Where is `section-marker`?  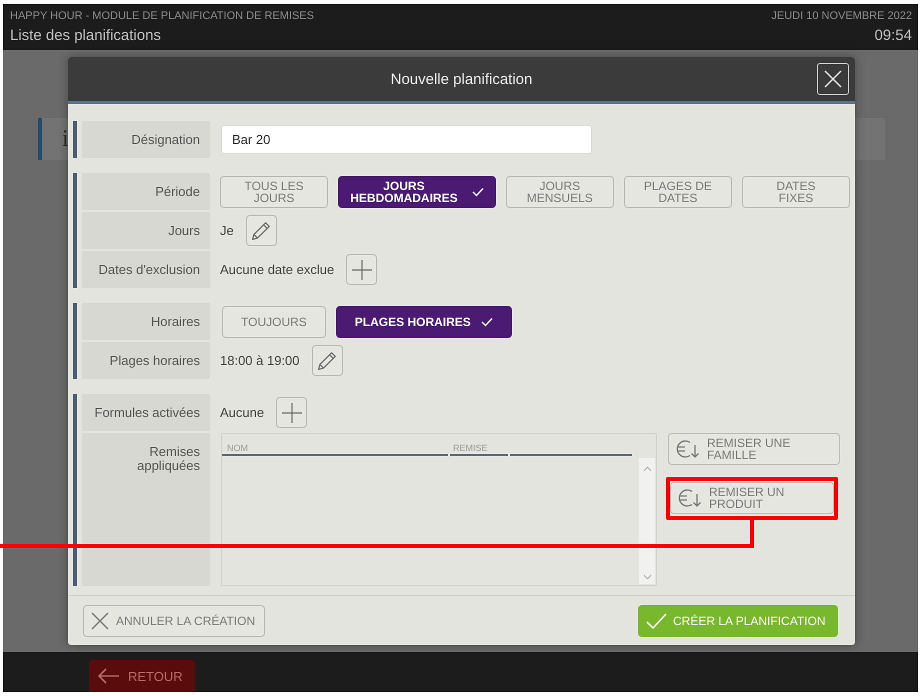
section-marker is located at coordinates (75, 139).